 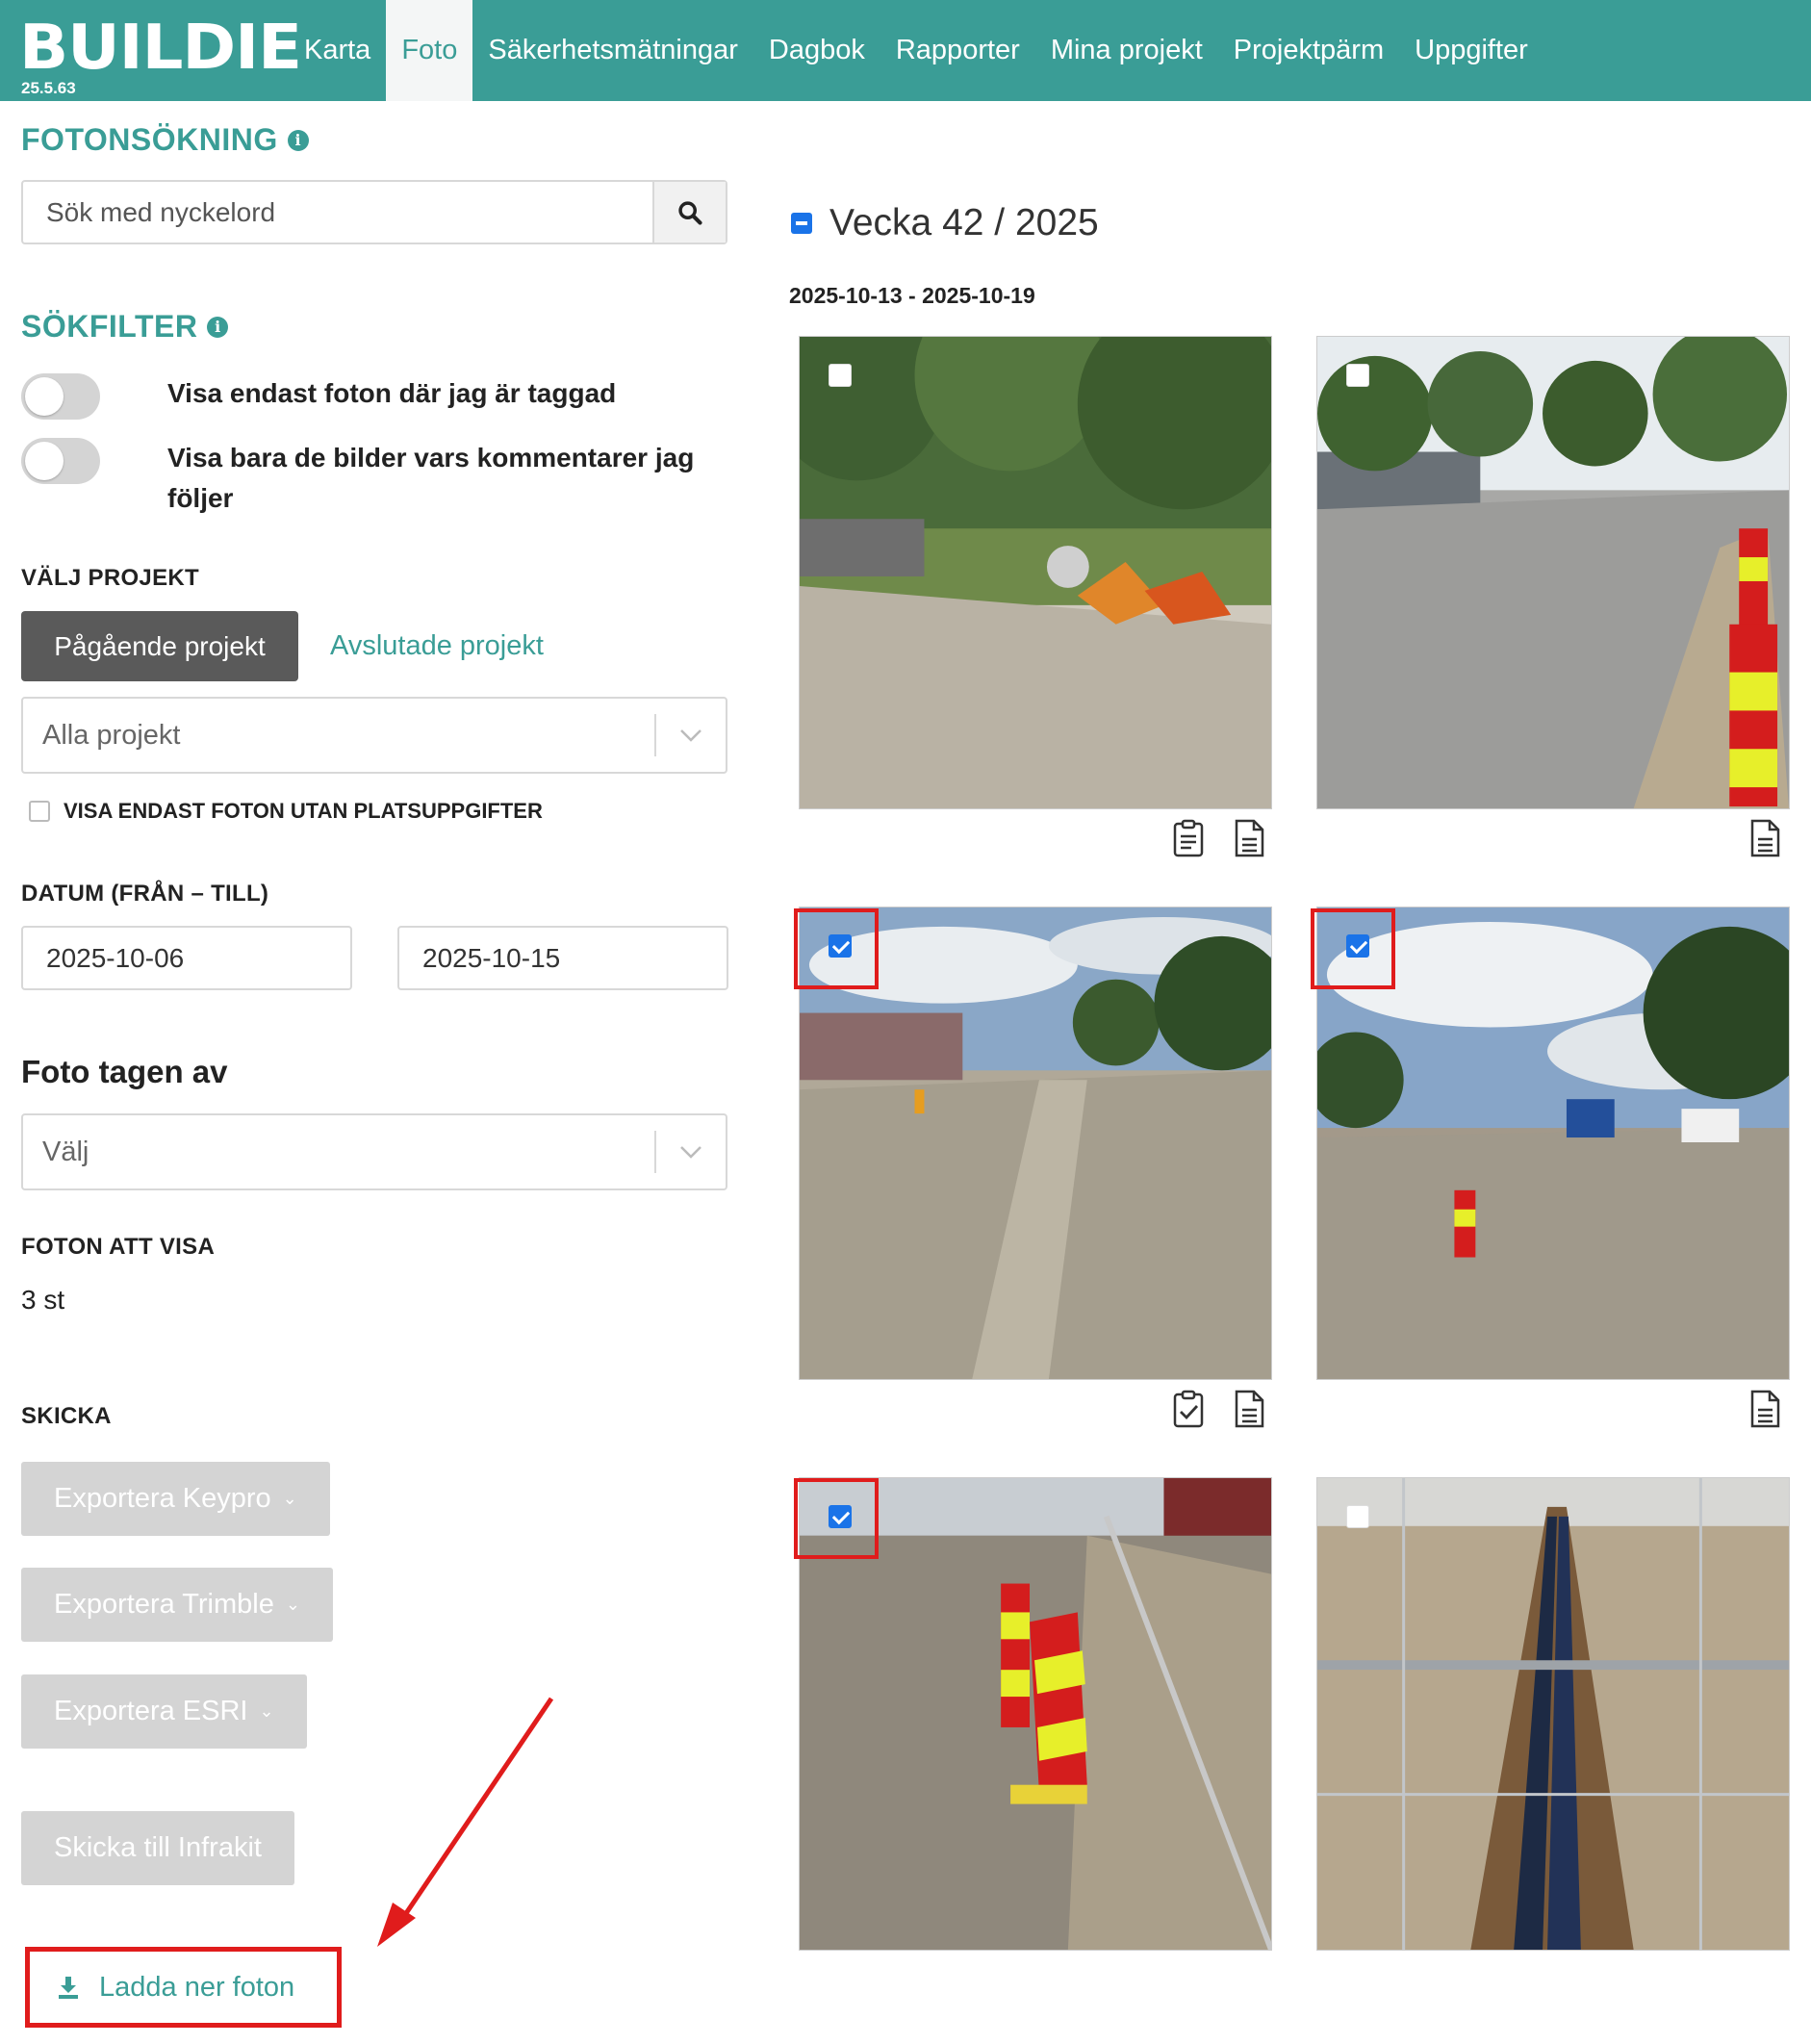 I want to click on nav-uppgifter: Uppgifter, so click(x=1471, y=50).